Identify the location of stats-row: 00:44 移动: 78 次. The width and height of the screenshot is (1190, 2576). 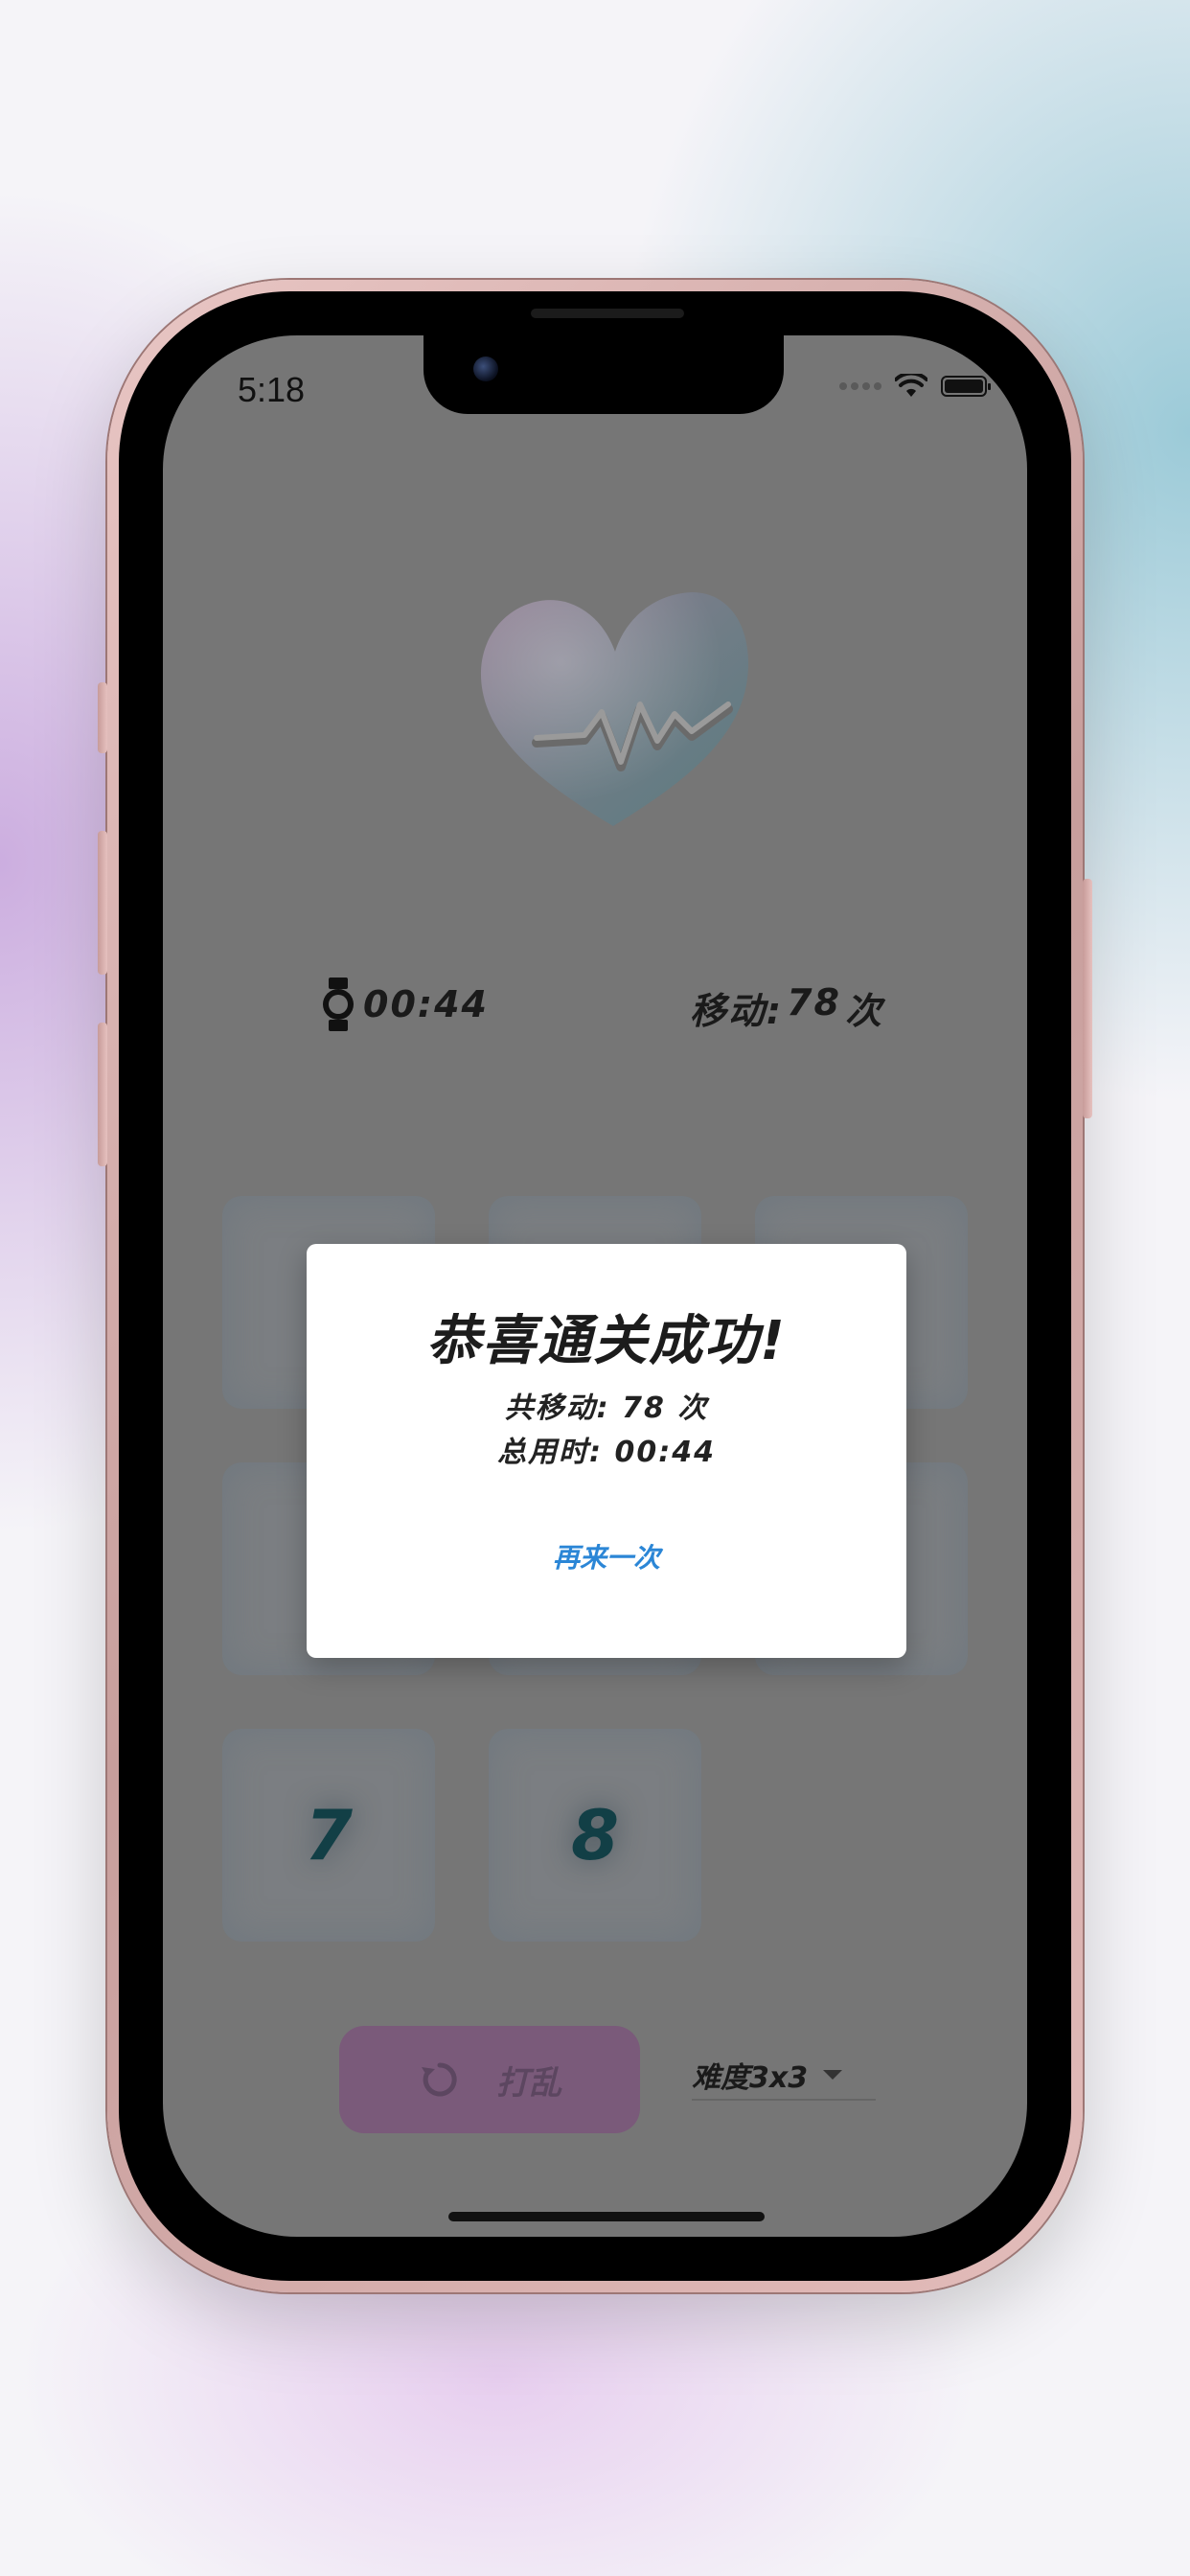
(602, 1006).